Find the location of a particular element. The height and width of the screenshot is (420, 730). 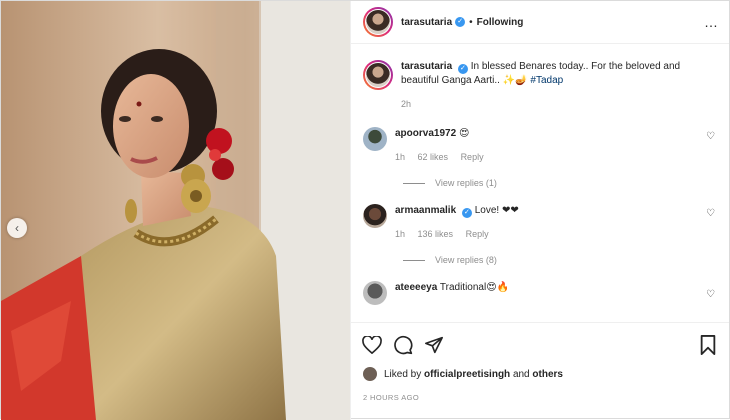

caption-avatar is located at coordinates (378, 75).